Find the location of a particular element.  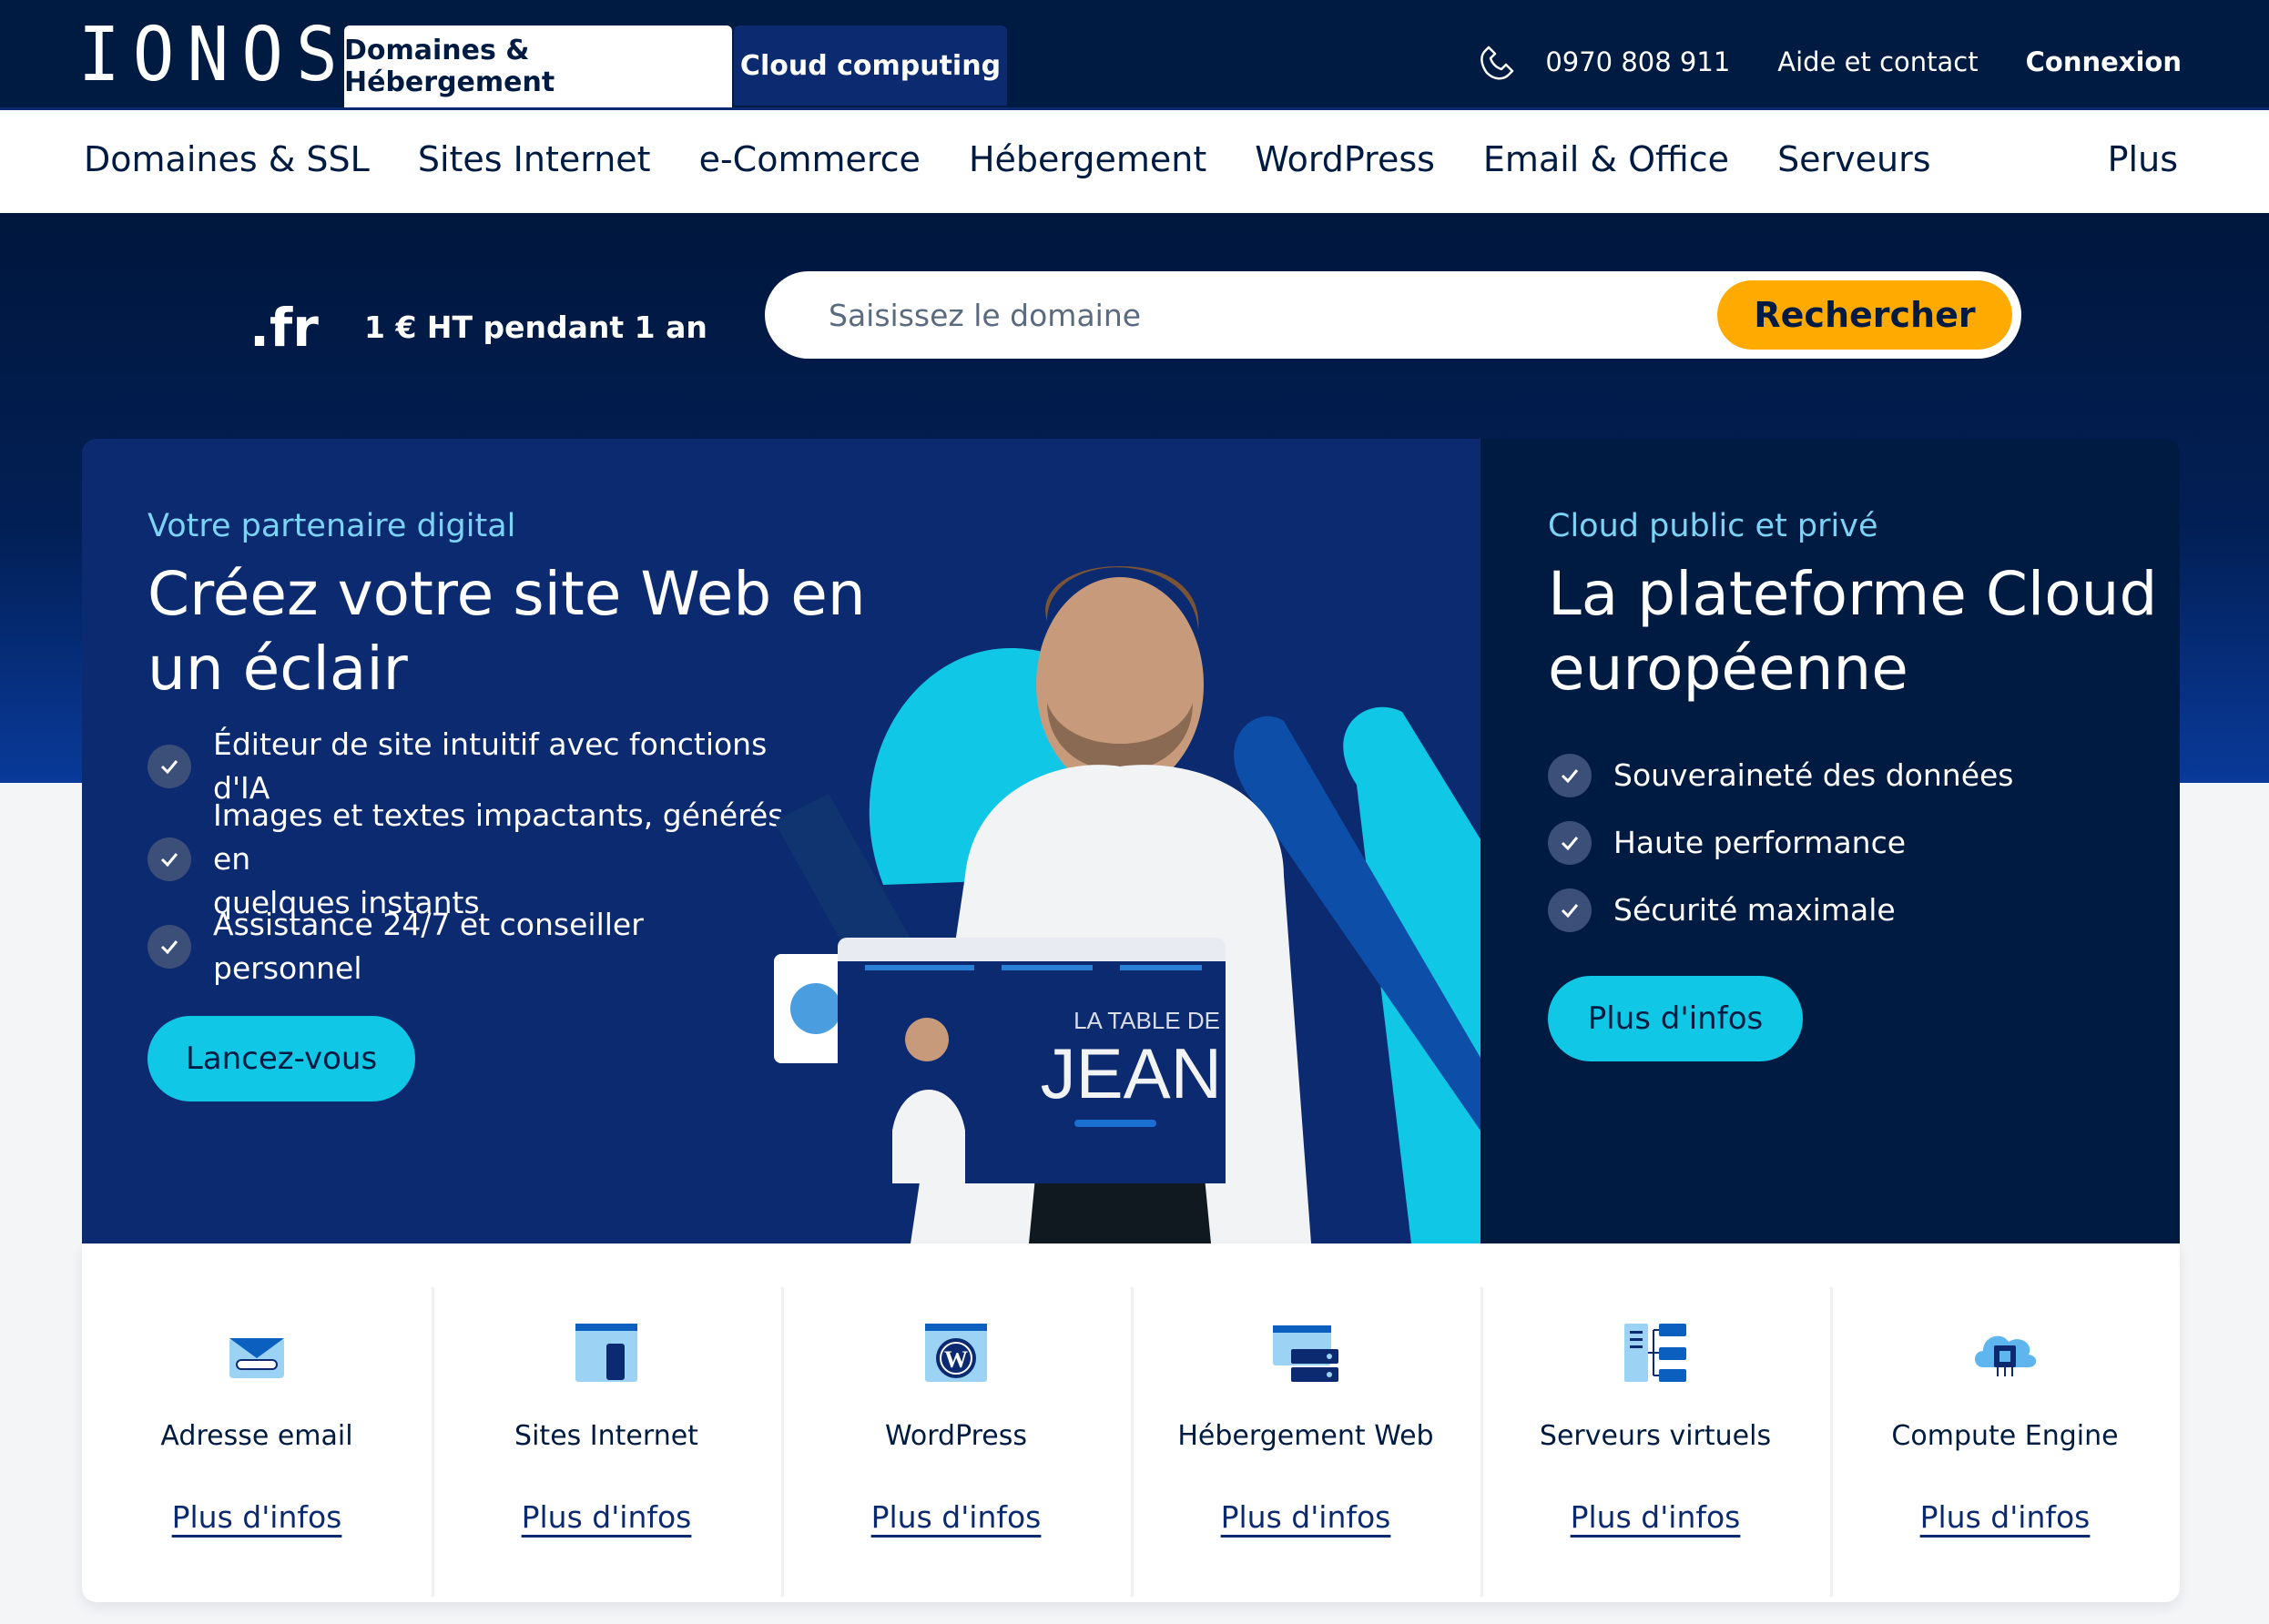

hero-left-bullet-text: Assistance 24/7 et conseiller personnel is located at coordinates (428, 947).